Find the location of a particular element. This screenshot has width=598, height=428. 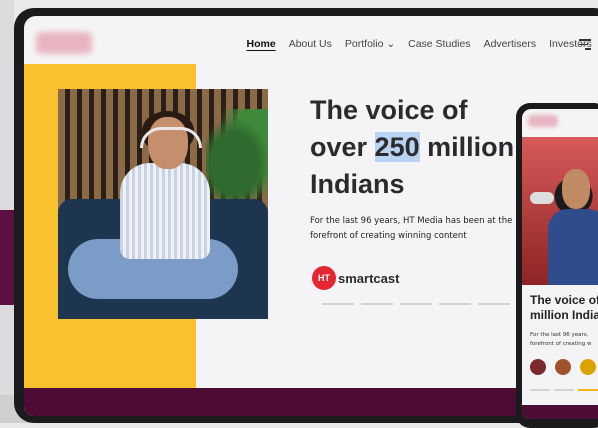

hamburger-menu-icon is located at coordinates (585, 46).